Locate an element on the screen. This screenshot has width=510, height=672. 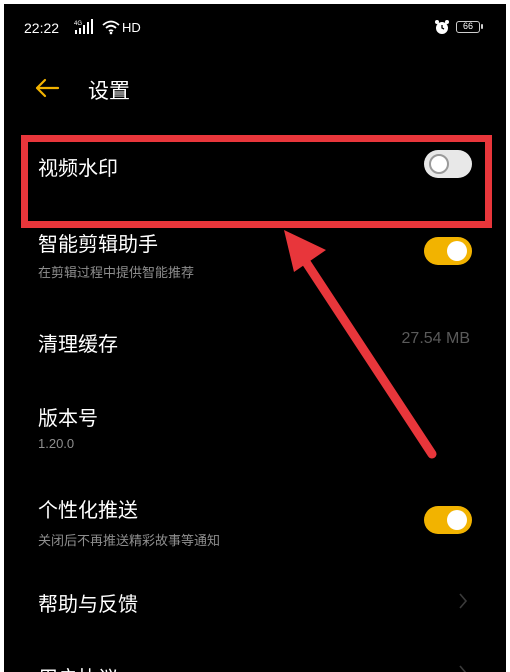
personalized-push-toggle is located at coordinates (448, 520).